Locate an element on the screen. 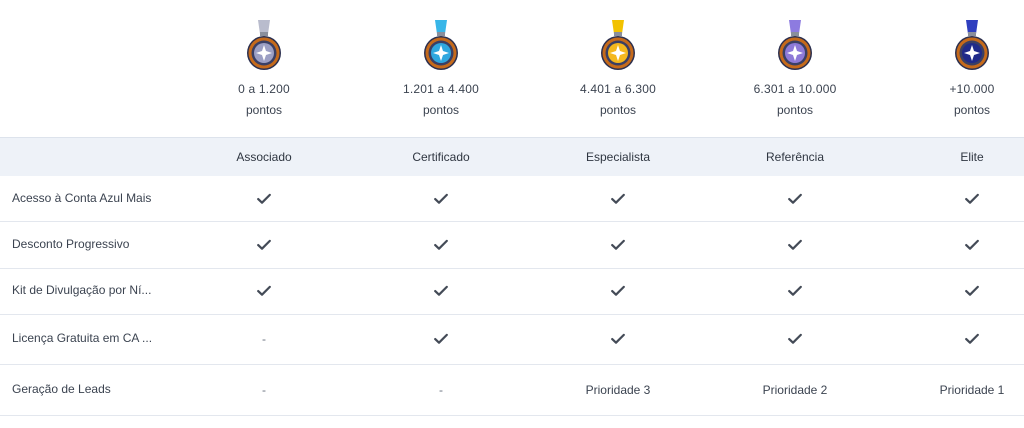 This screenshot has height=428, width=1024. blue-medal-icon is located at coordinates (441, 45).